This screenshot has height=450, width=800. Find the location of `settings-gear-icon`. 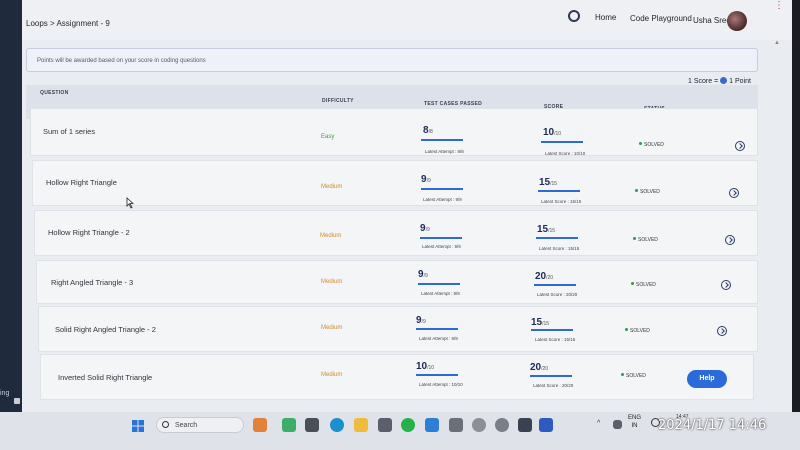

settings-gear-icon is located at coordinates (502, 425).